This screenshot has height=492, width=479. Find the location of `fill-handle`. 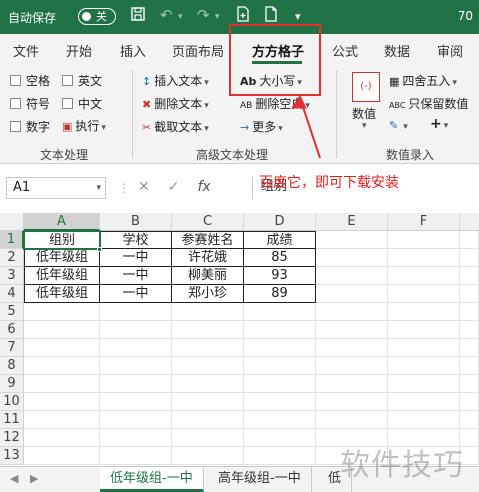

fill-handle is located at coordinates (99, 249).